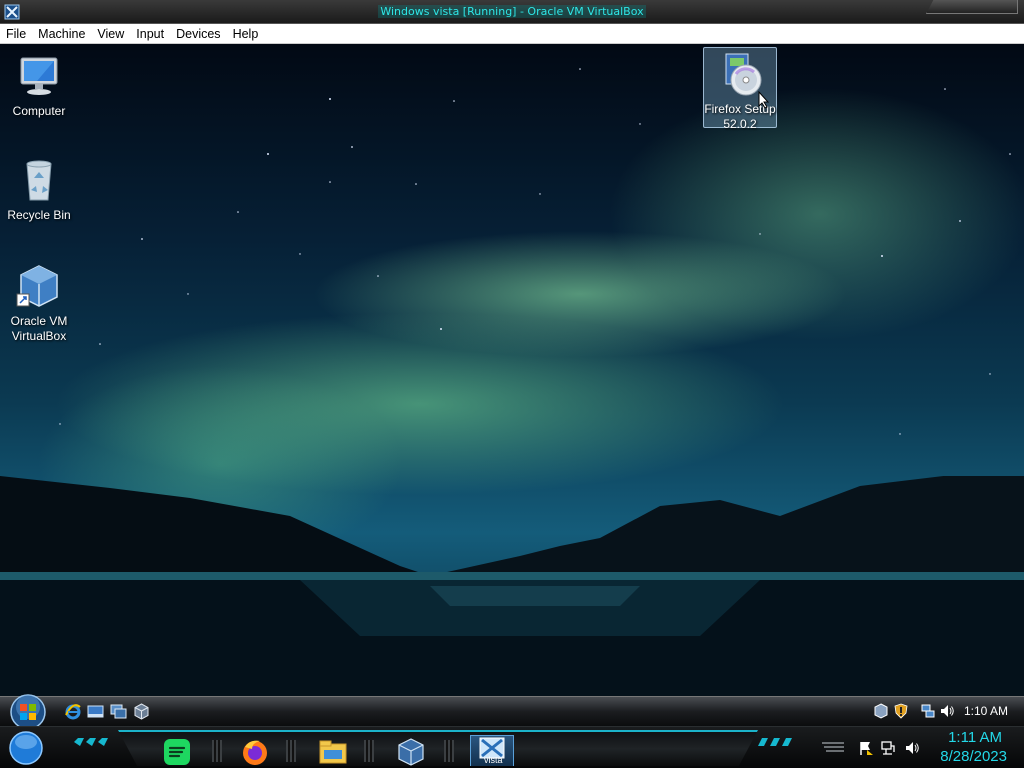 This screenshot has height=768, width=1024. I want to click on desktop-icon-computer: Computer, so click(39, 85).